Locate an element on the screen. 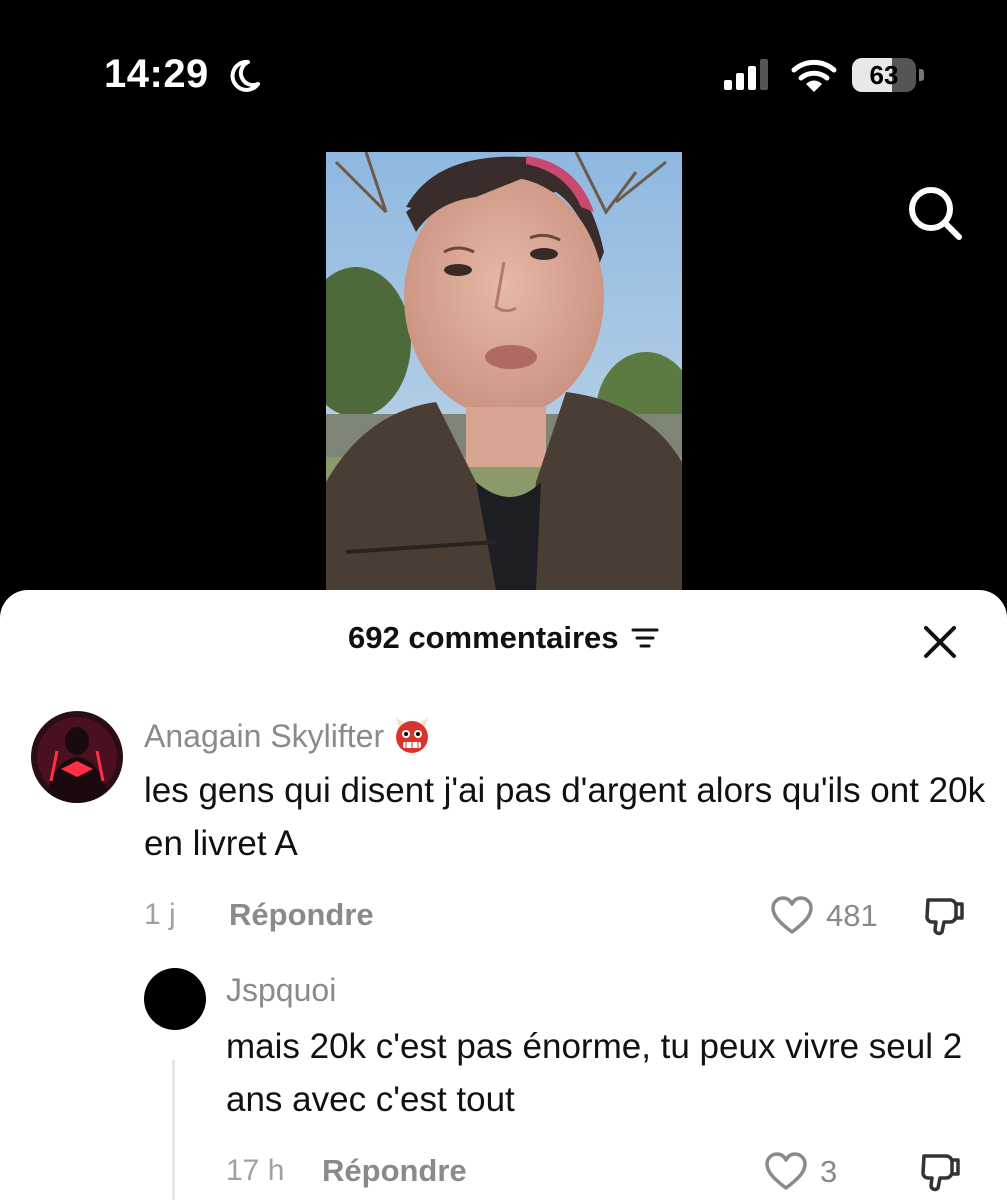 The width and height of the screenshot is (1007, 1200). comments-header: 692 commentaires is located at coordinates (503, 642).